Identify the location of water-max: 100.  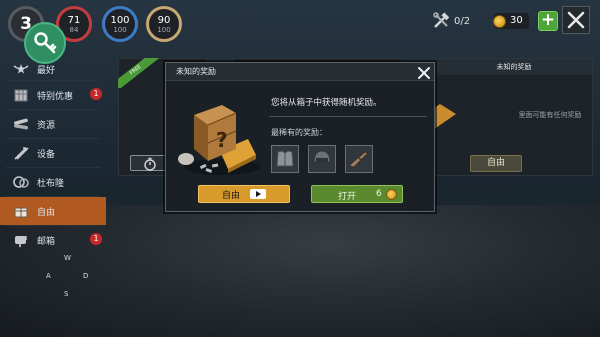
(164, 29).